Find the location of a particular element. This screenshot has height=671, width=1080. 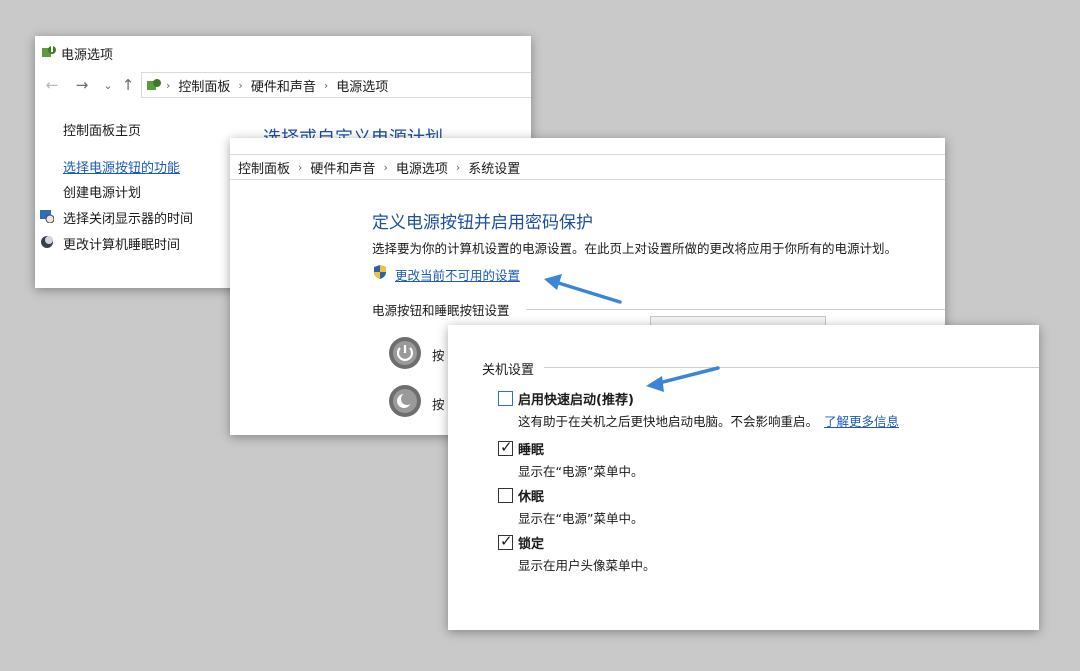

shutdown-settings-title: 关机设置 is located at coordinates (508, 370).